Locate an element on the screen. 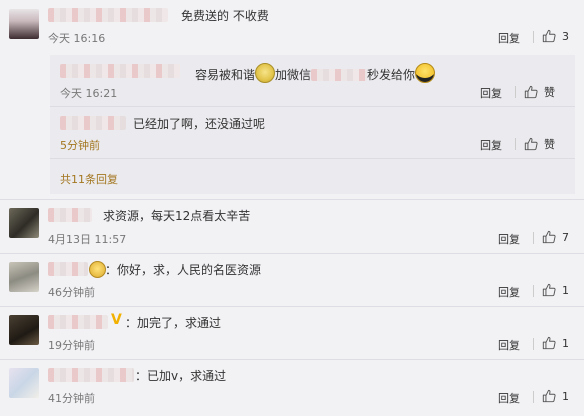  comment-text: ：加完了，求通过 is located at coordinates (173, 323).